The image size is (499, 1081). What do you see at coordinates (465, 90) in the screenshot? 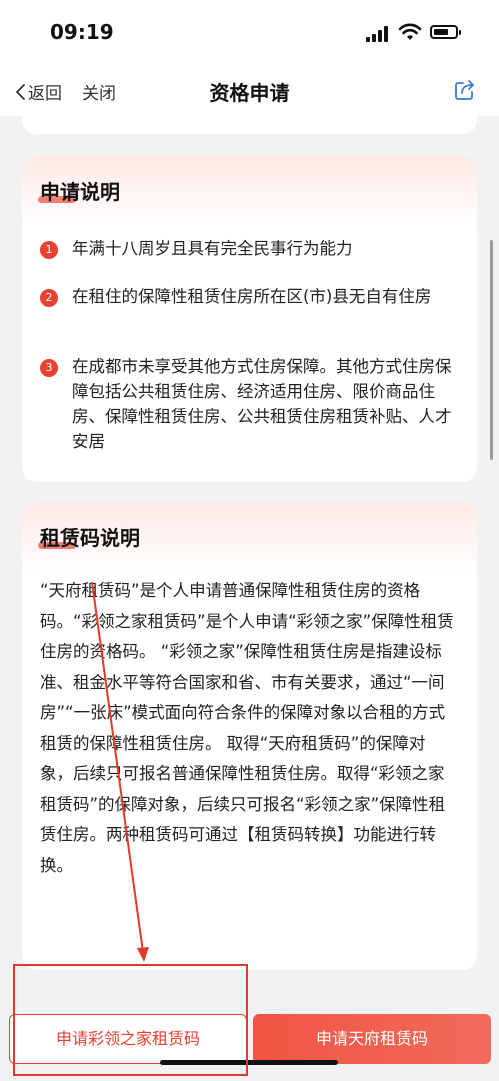
I see `share-icon` at bounding box center [465, 90].